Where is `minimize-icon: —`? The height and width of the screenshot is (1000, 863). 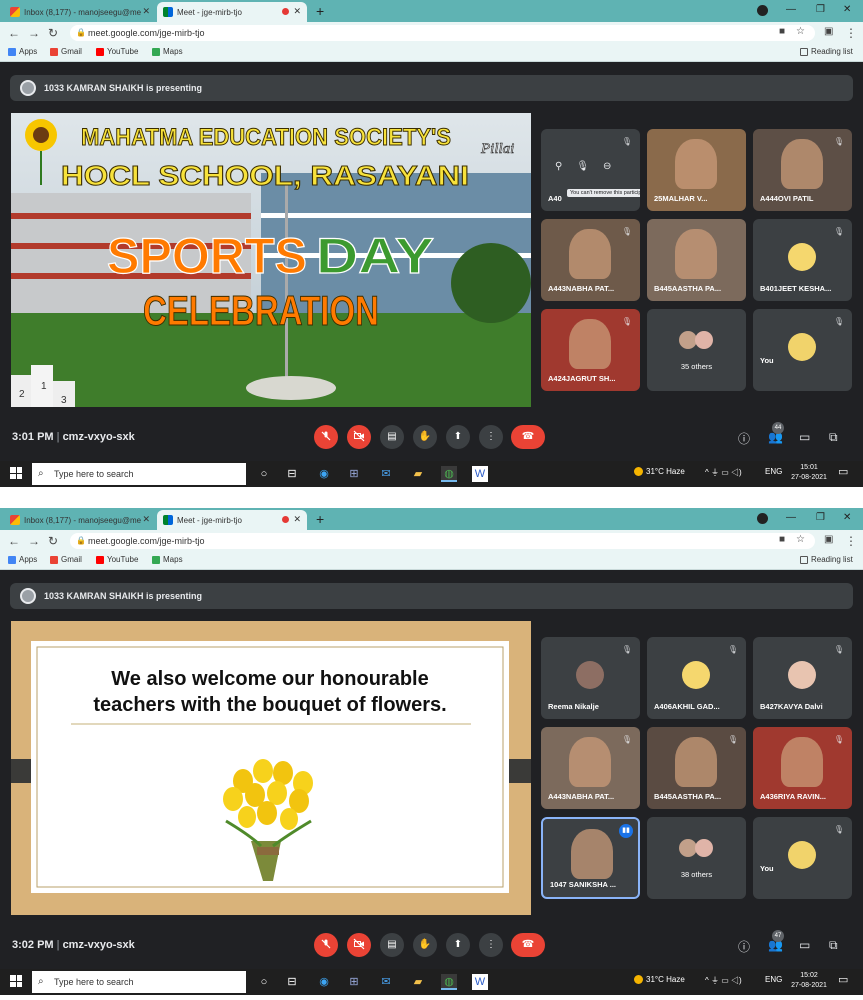
minimize-icon: — is located at coordinates (791, 517).